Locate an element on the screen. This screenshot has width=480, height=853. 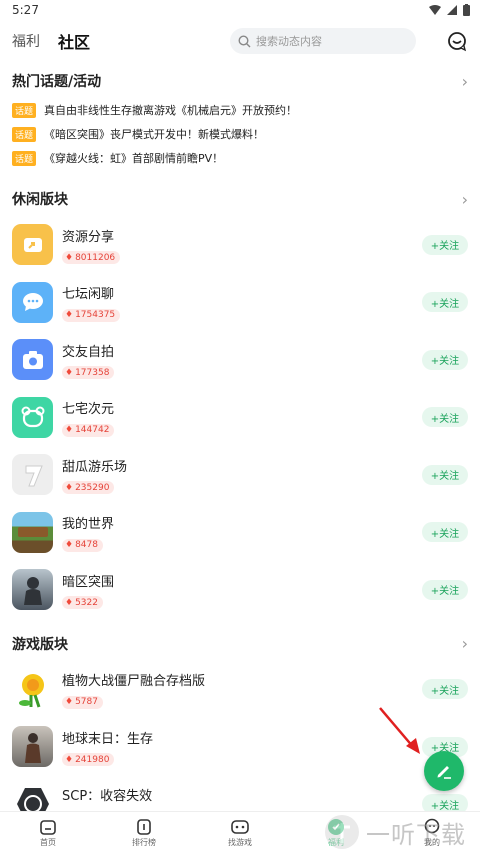
topic-text: 《穿越火线：虹》首部剧情前瞻PV！ is located at coordinates (134, 158).